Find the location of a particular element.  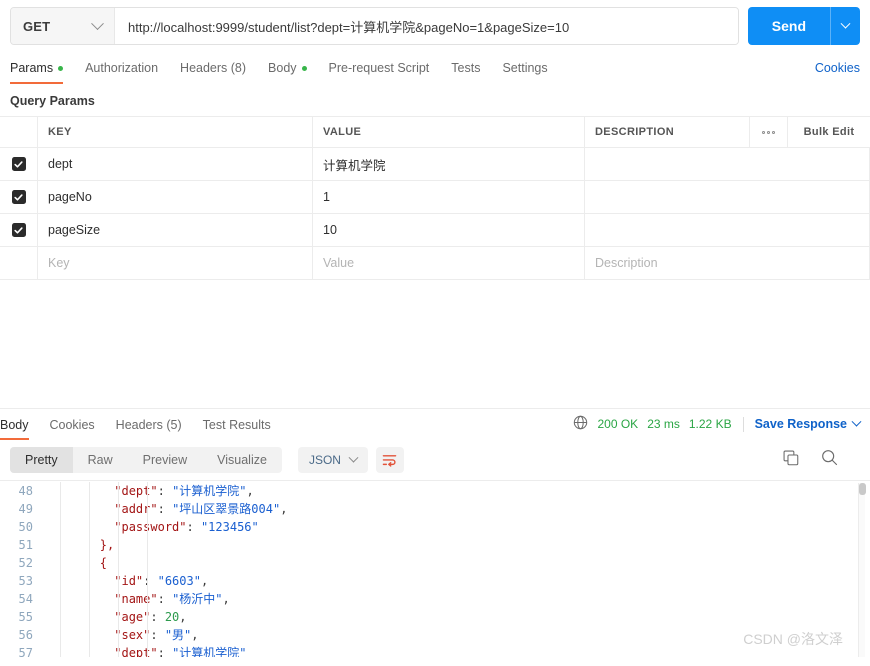

table-row: dept 计算机学院 is located at coordinates (435, 164).